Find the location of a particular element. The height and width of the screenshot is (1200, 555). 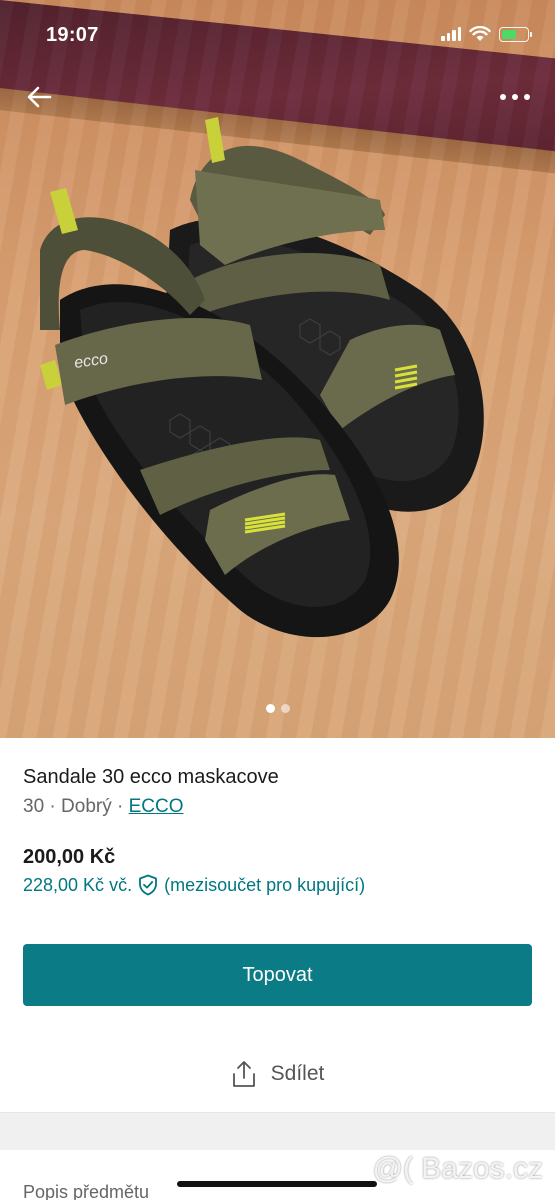

share-label: Sdílet is located at coordinates (297, 1073).